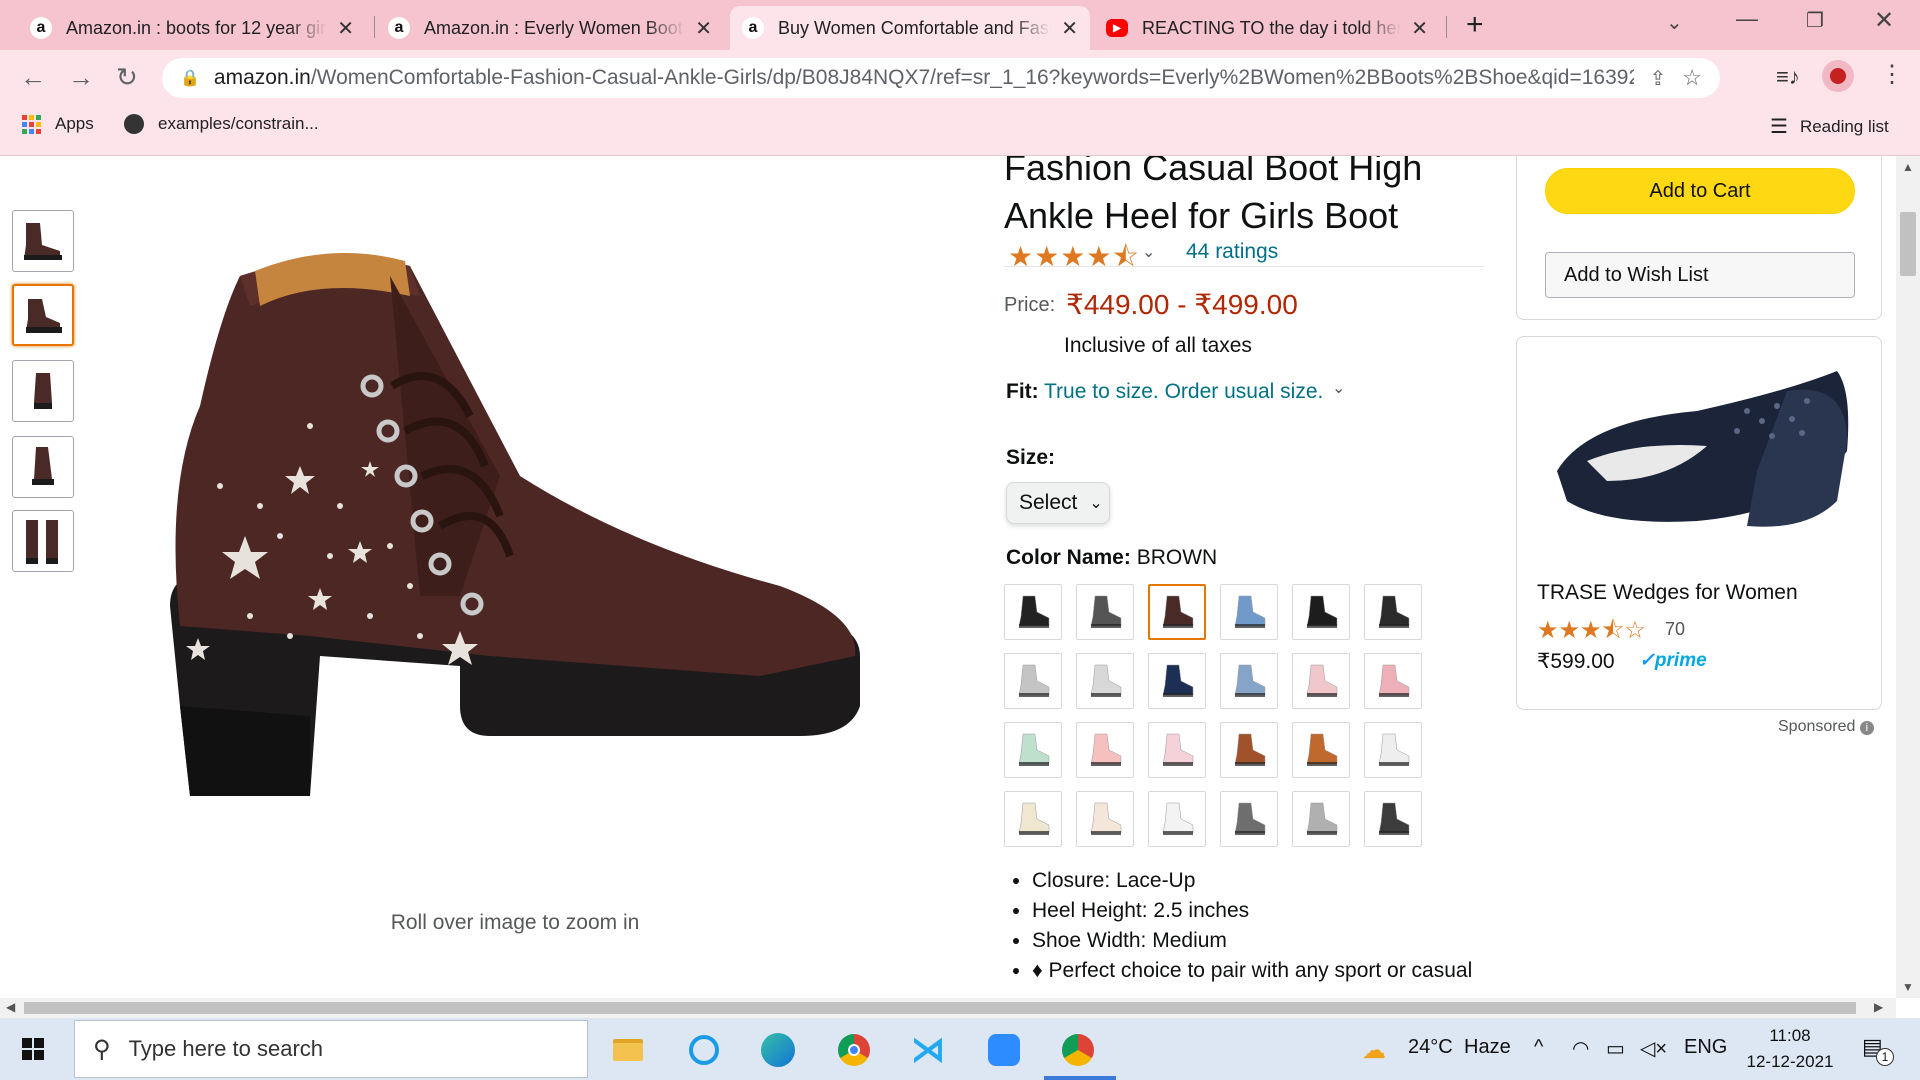  I want to click on menu-kebab-icon: ⋮, so click(1892, 74).